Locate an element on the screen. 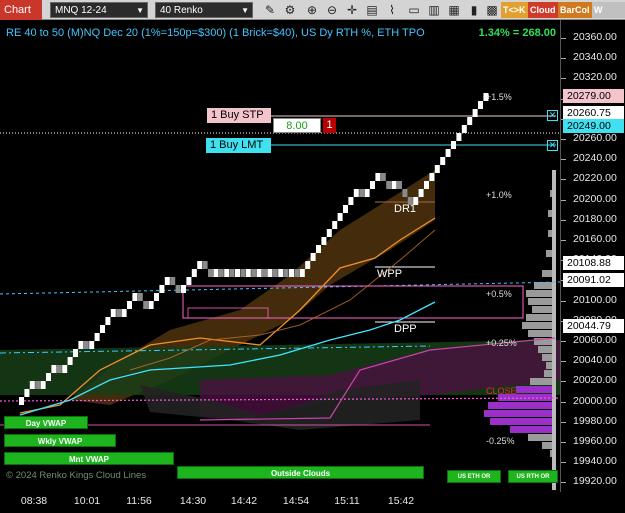  label-icon: ▭ is located at coordinates (414, 10).